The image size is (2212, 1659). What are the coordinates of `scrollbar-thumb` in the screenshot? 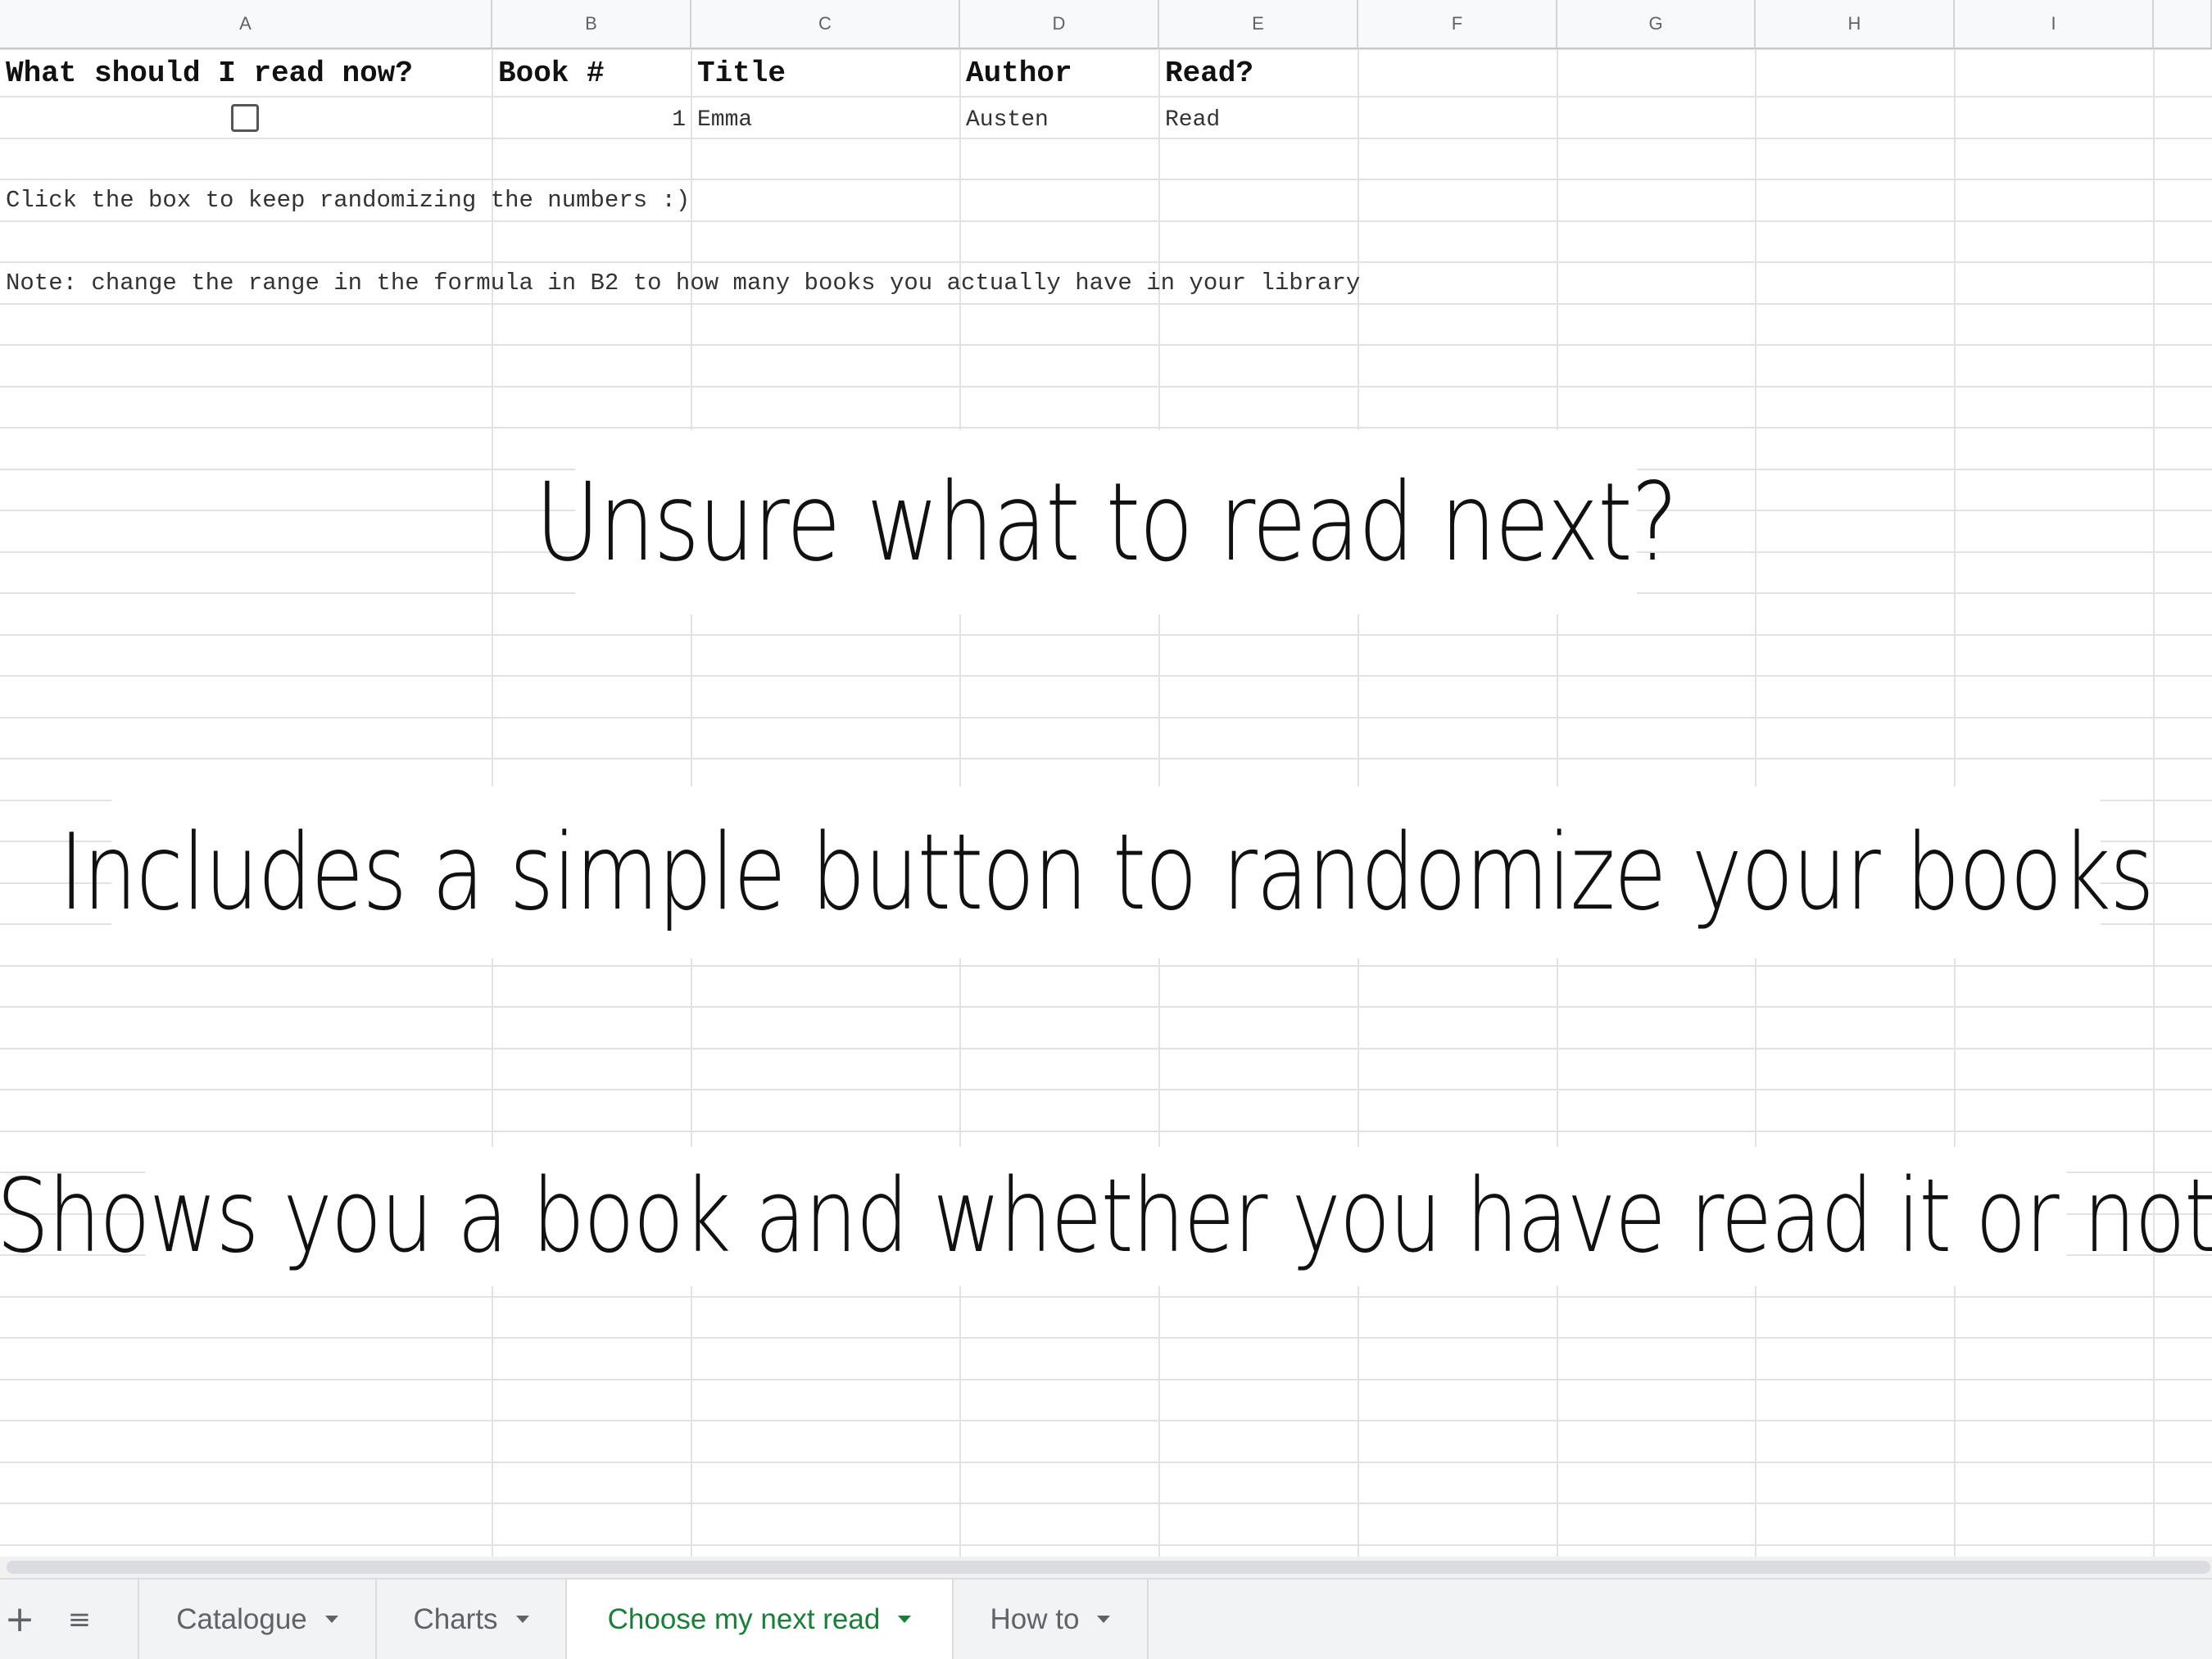 It's located at (1108, 1567).